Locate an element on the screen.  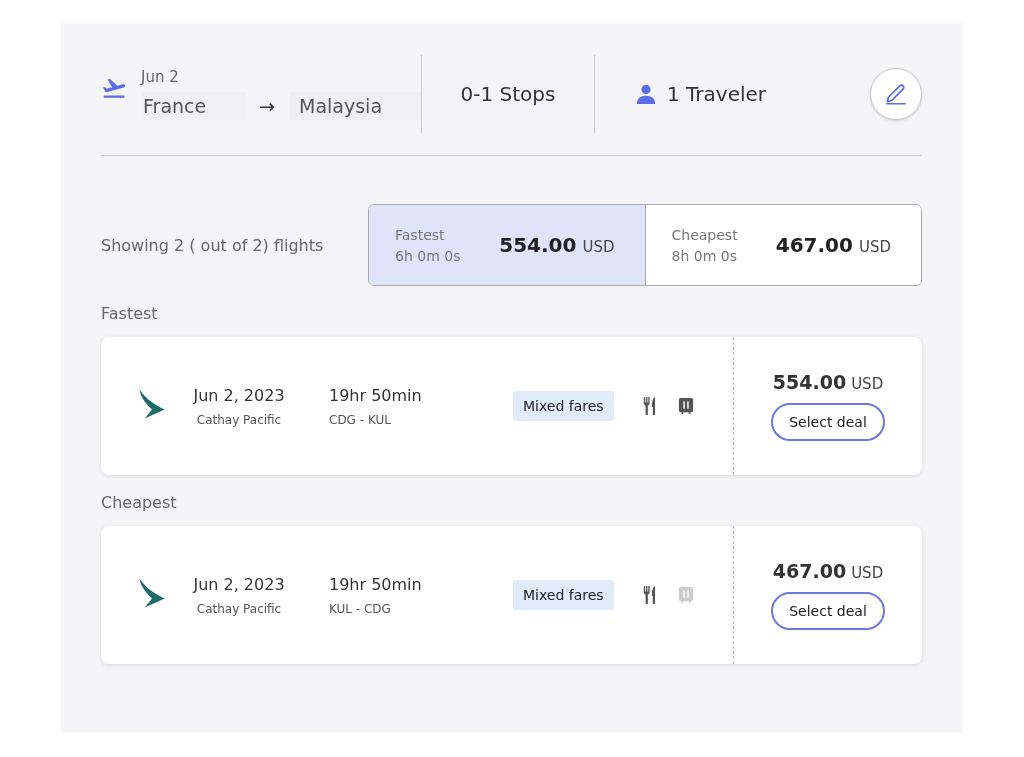
sort-tab: Cheapest 8h 0m 0s 467.00 USD is located at coordinates (782, 245).